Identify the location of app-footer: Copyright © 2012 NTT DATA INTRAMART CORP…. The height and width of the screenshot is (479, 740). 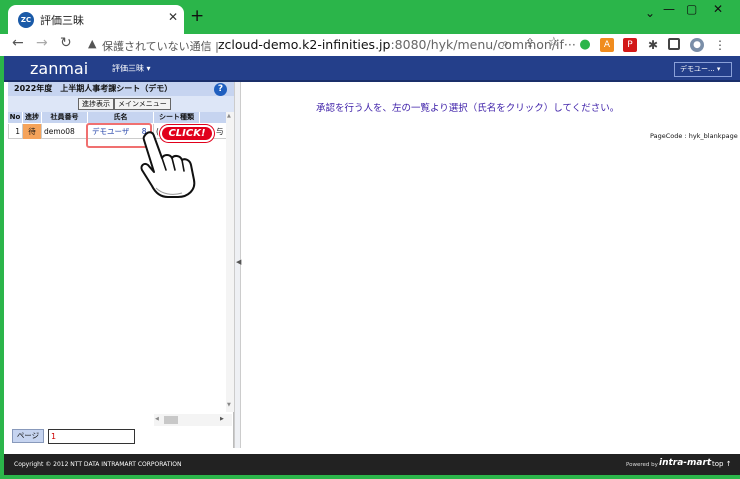
(372, 464).